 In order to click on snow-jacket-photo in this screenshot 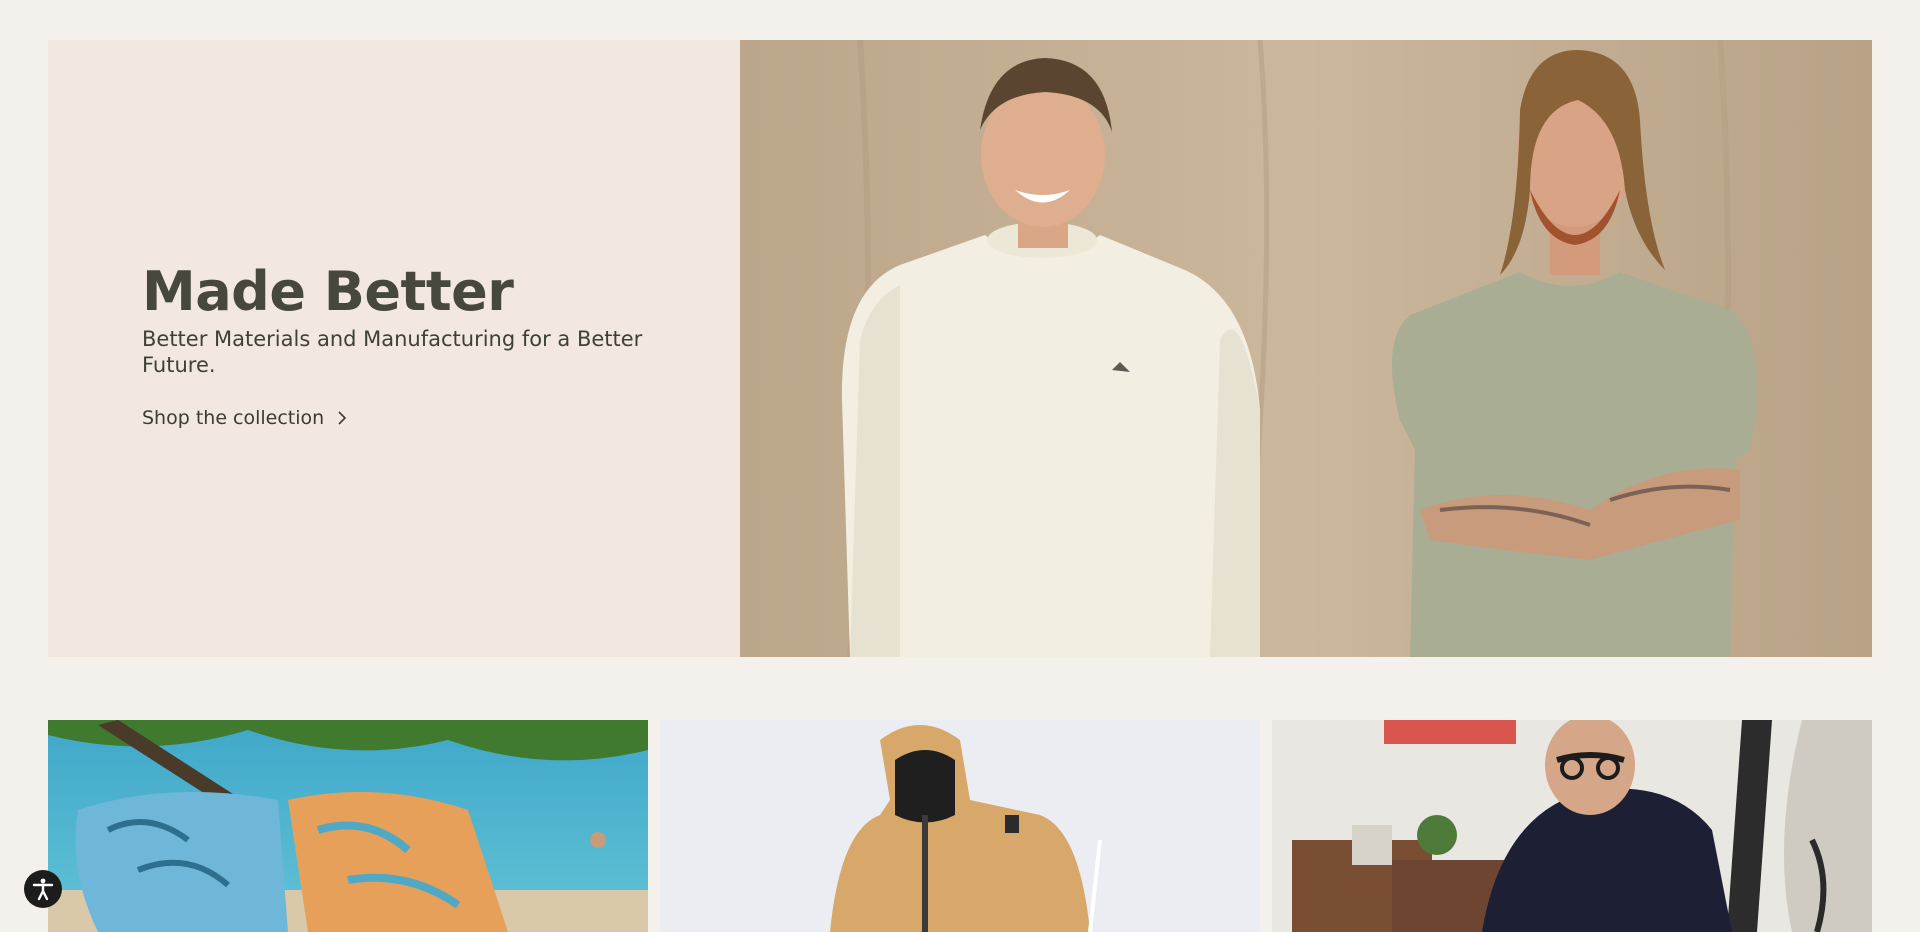, I will do `click(960, 826)`.